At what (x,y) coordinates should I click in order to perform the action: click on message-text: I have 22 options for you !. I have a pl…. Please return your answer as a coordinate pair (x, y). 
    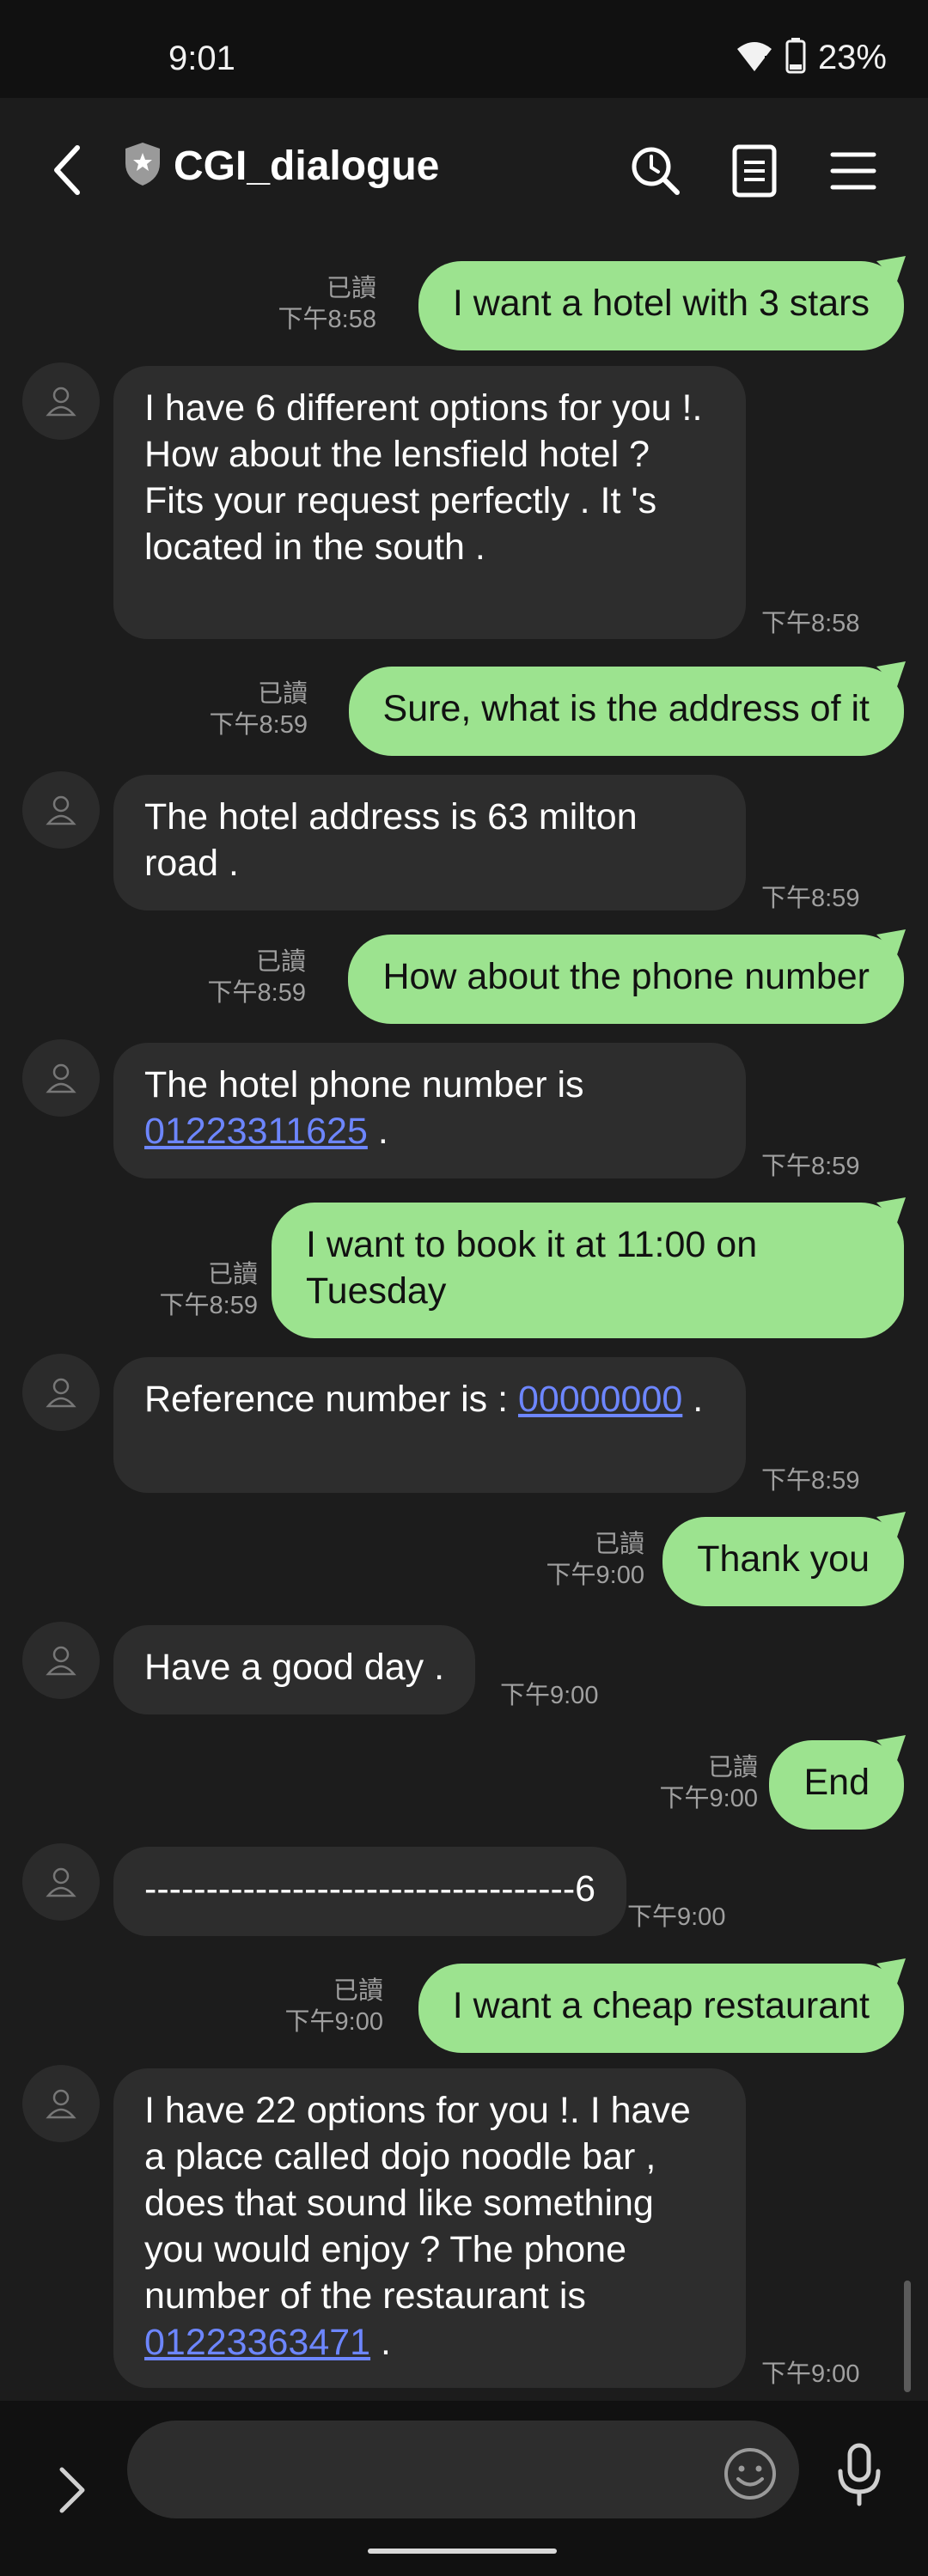
    Looking at the image, I should click on (417, 2203).